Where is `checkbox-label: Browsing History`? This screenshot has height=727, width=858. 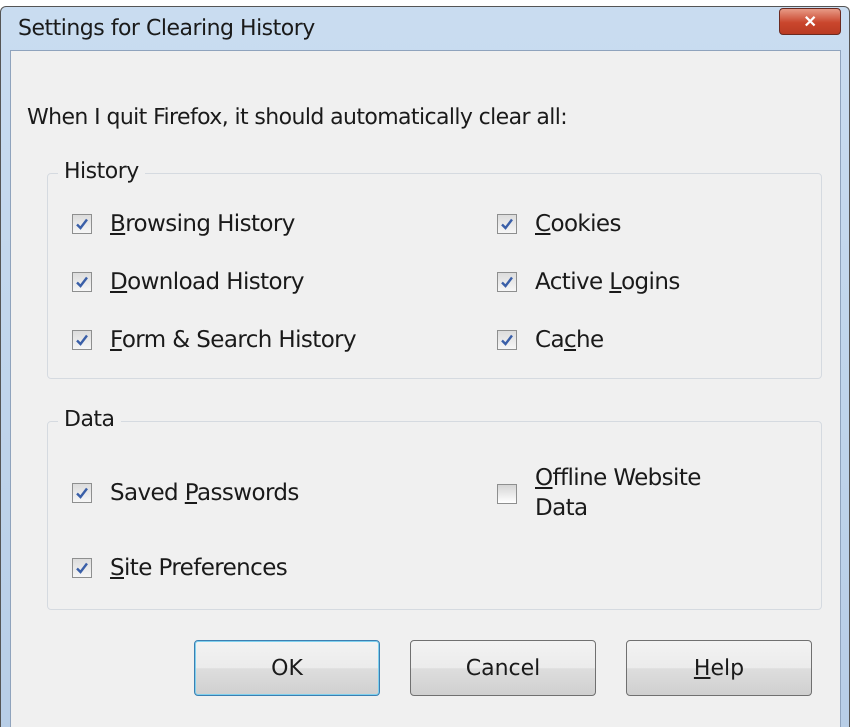 checkbox-label: Browsing History is located at coordinates (202, 224).